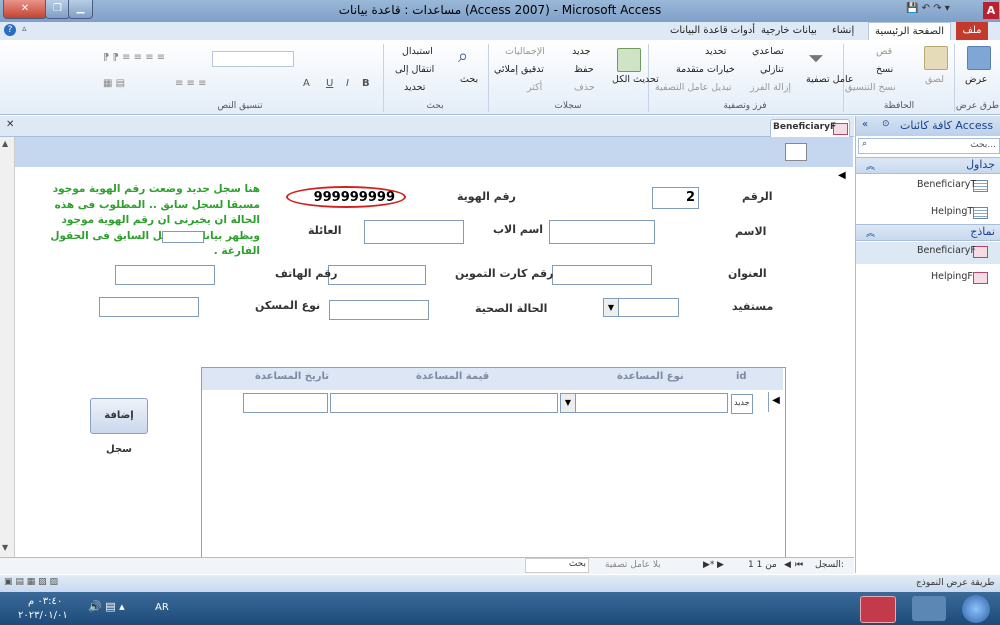 This screenshot has height=625, width=1000. I want to click on first-record-icon: ⏮, so click(799, 565).